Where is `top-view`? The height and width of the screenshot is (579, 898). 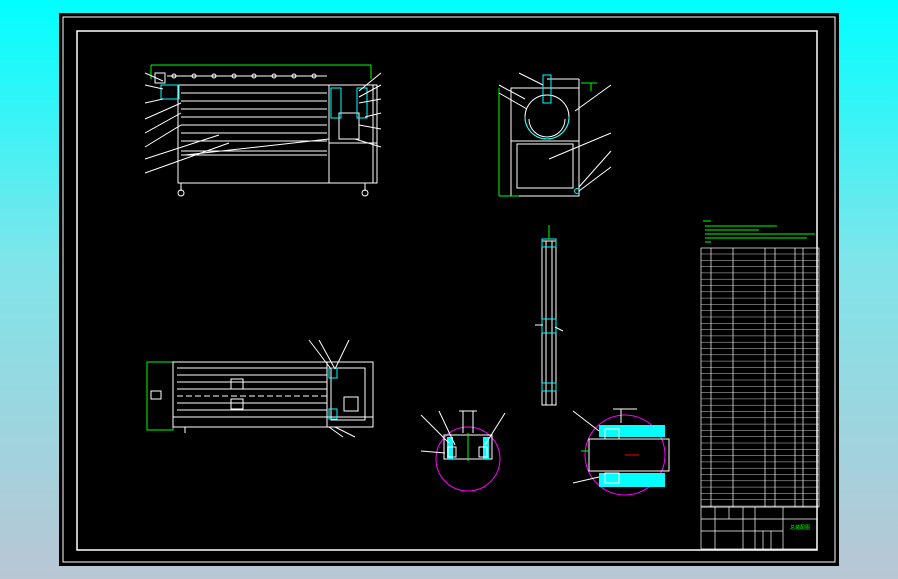 top-view is located at coordinates (260, 388).